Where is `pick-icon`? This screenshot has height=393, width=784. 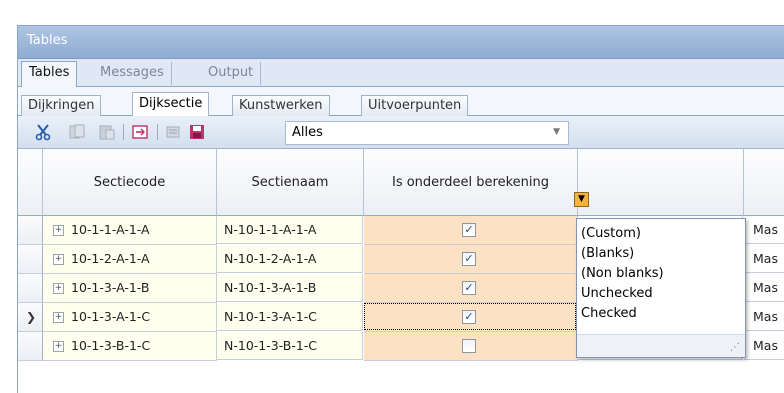
pick-icon is located at coordinates (140, 132).